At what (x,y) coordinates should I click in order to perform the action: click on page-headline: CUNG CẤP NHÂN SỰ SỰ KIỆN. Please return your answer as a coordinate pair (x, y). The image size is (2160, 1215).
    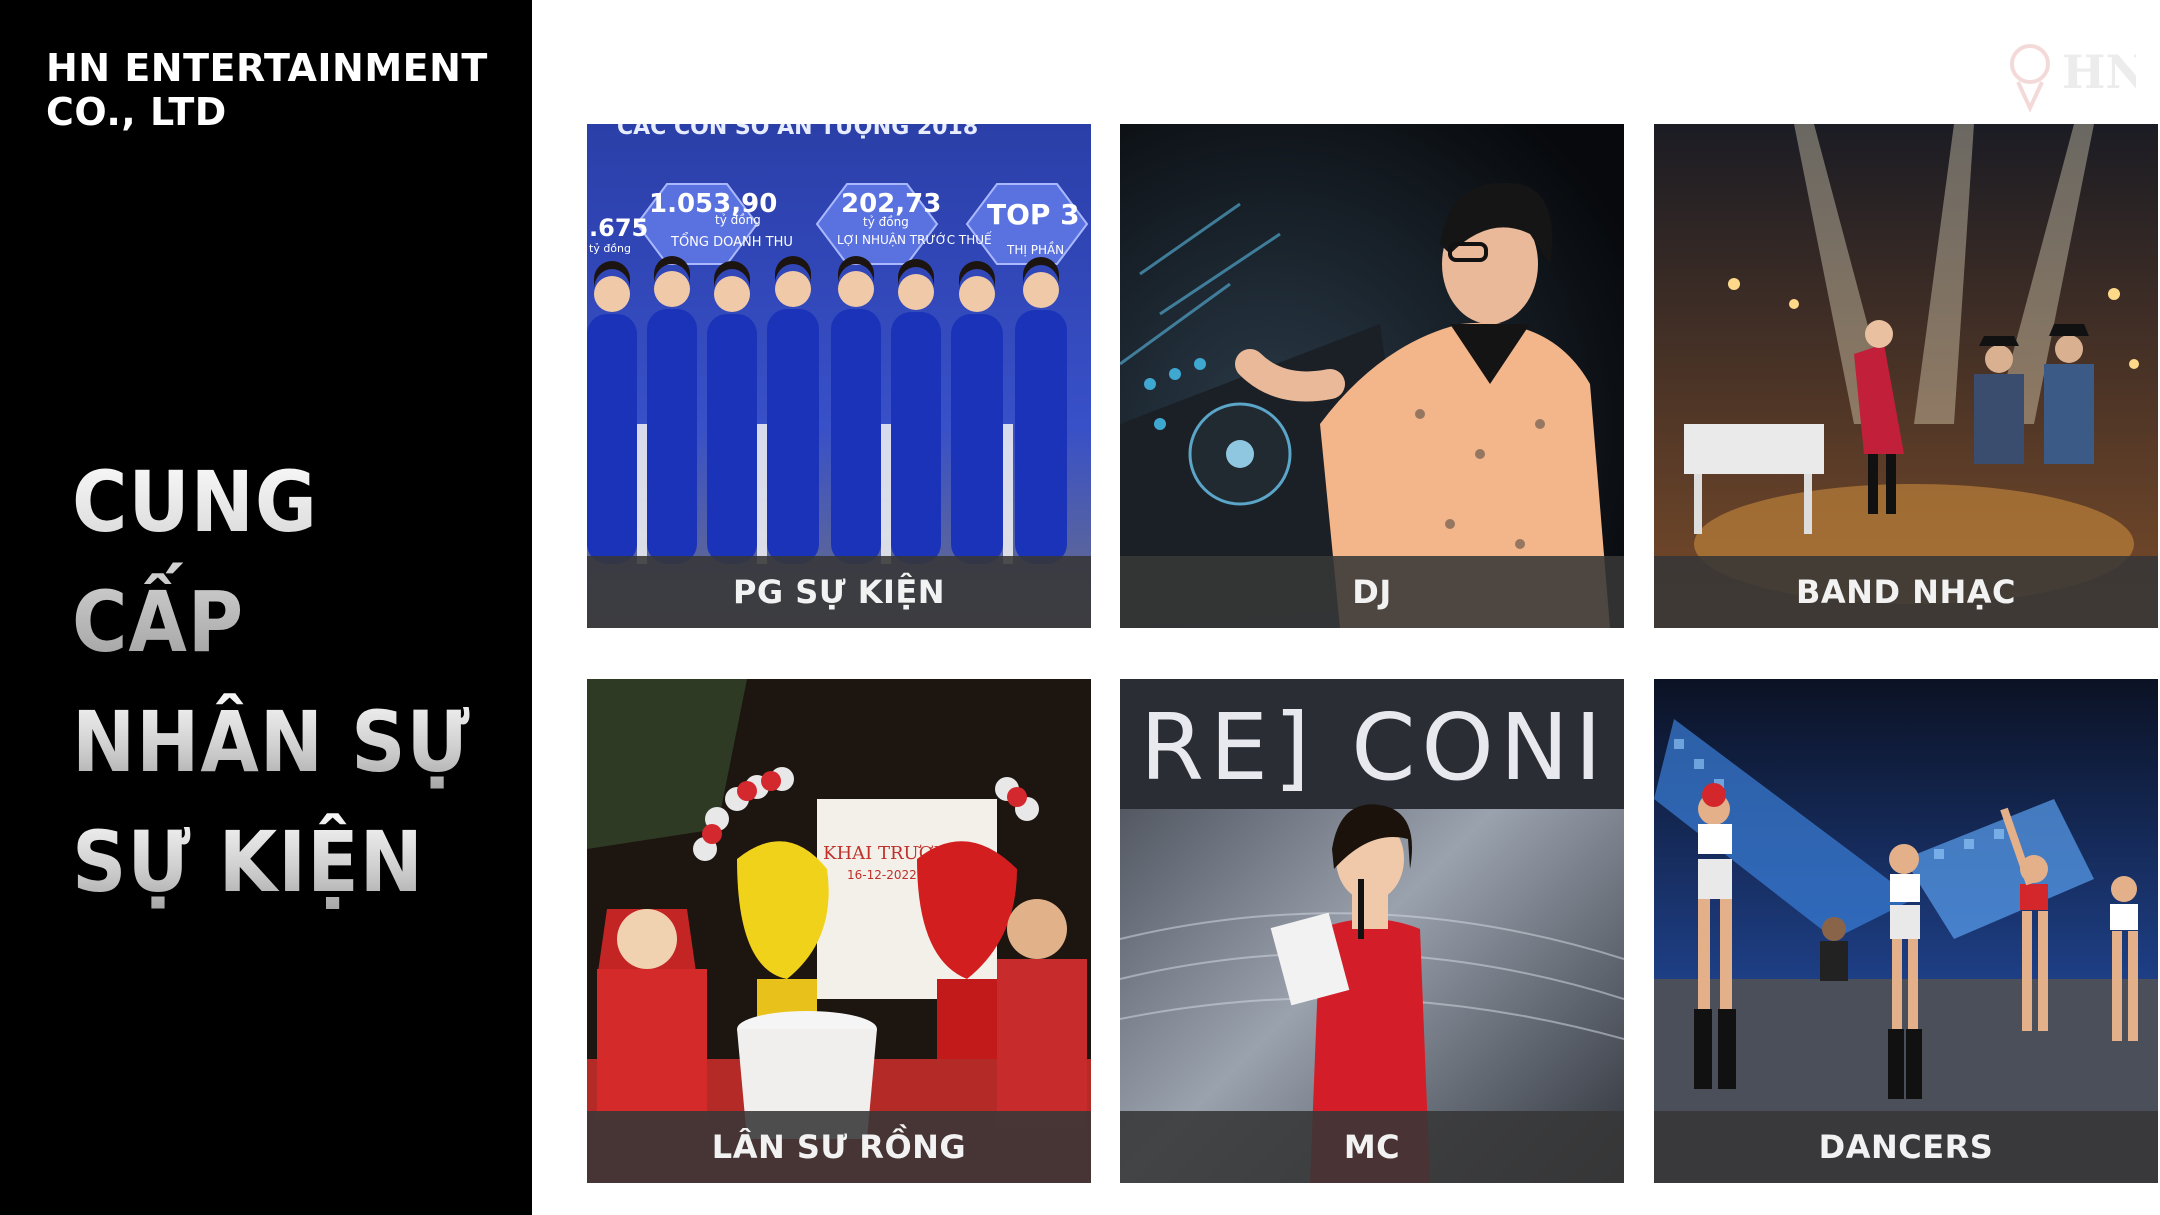
    Looking at the image, I should click on (279, 682).